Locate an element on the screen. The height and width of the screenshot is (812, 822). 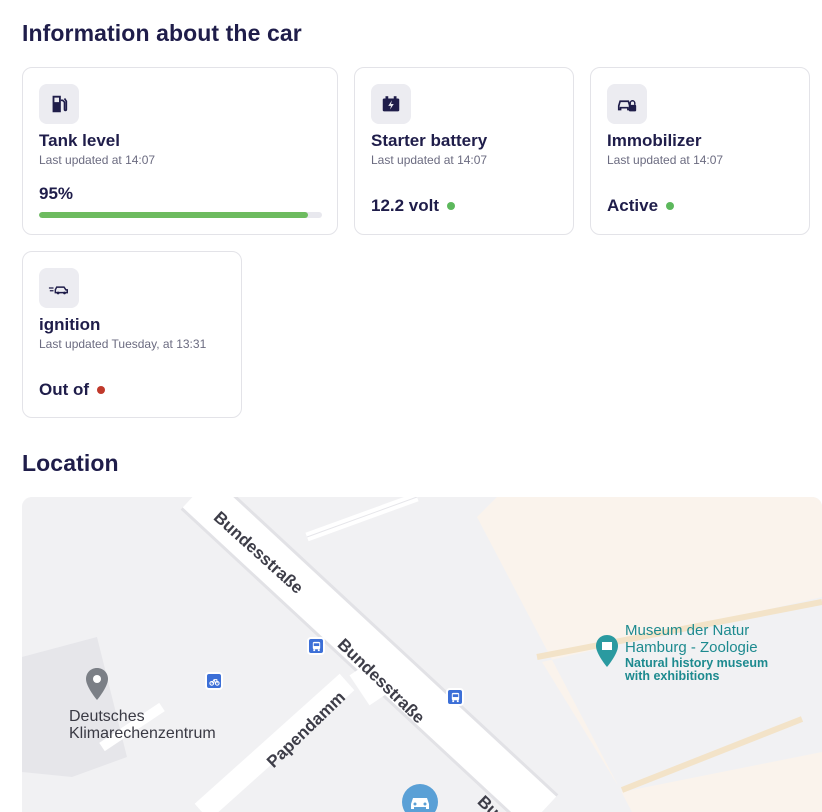
tank-progress-fill is located at coordinates (173, 215).